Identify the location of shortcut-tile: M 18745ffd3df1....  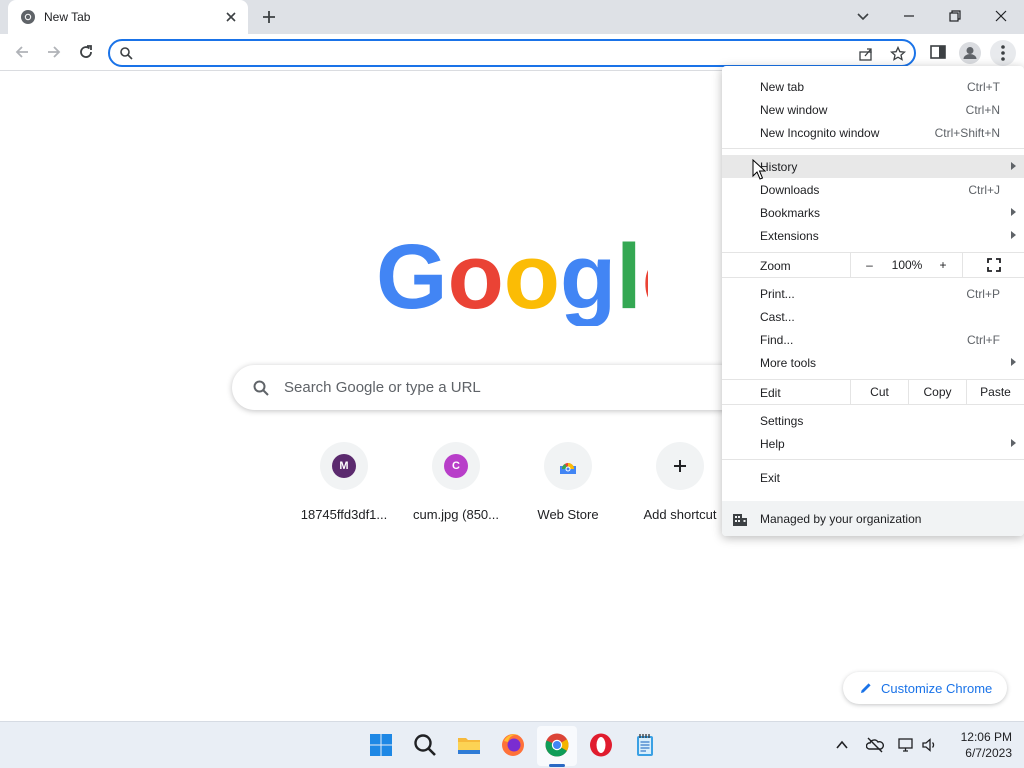
(344, 487).